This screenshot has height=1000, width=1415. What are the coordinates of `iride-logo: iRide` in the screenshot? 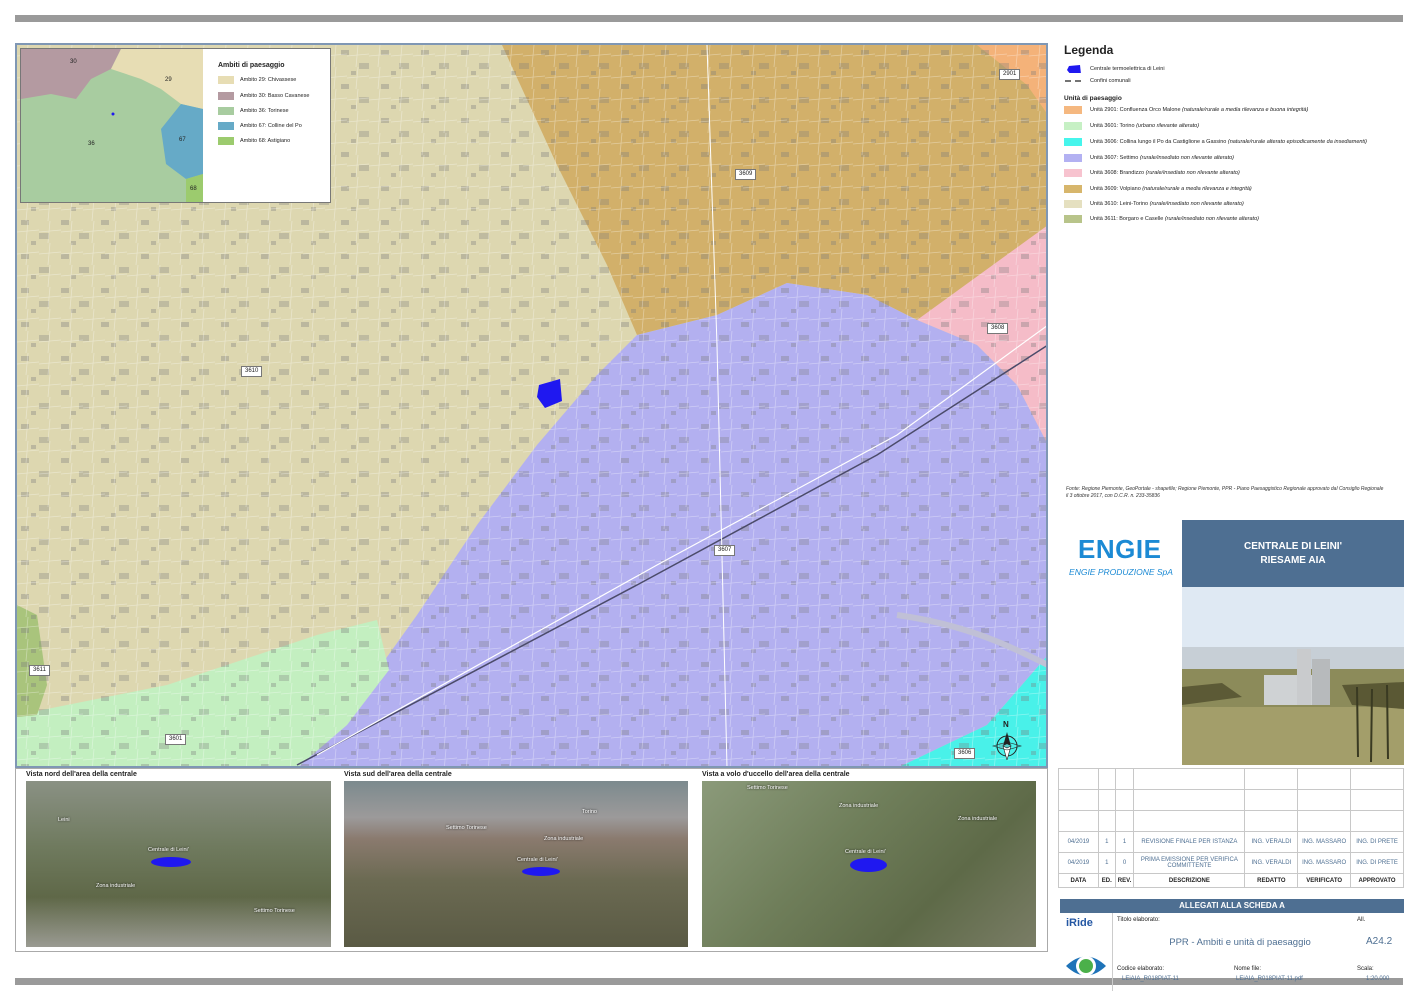 It's located at (1079, 923).